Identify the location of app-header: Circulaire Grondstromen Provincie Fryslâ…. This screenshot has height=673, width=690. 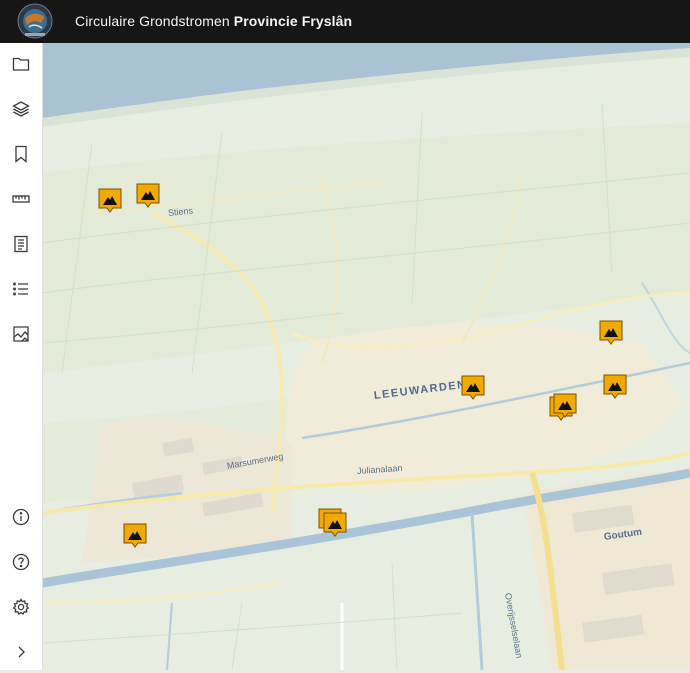
(345, 21).